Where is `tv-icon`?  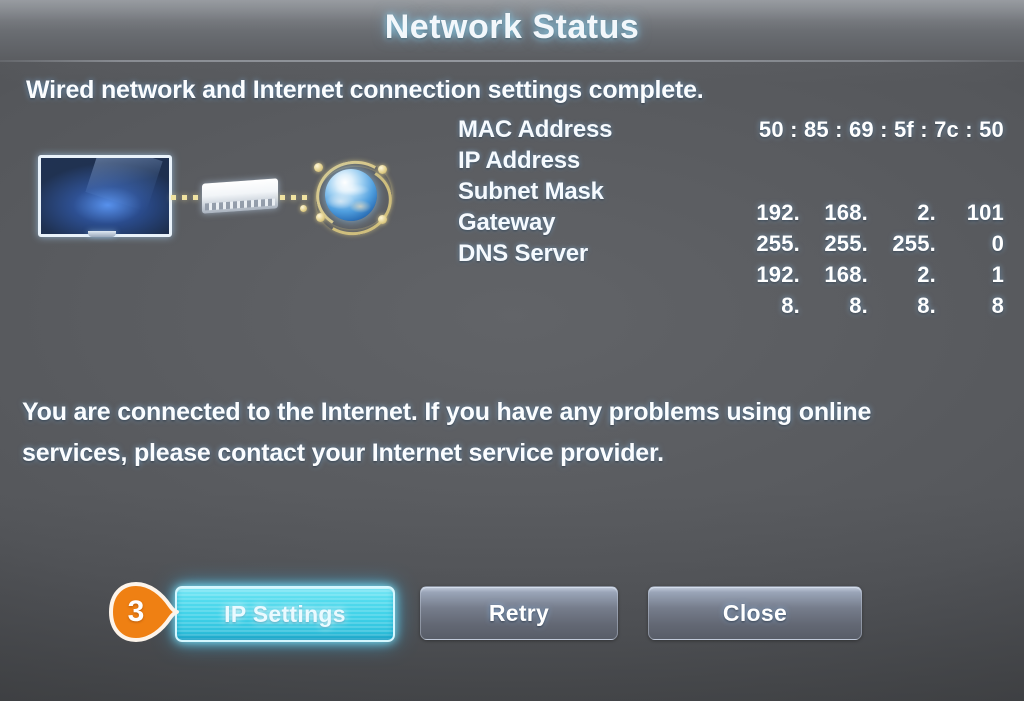
tv-icon is located at coordinates (105, 196).